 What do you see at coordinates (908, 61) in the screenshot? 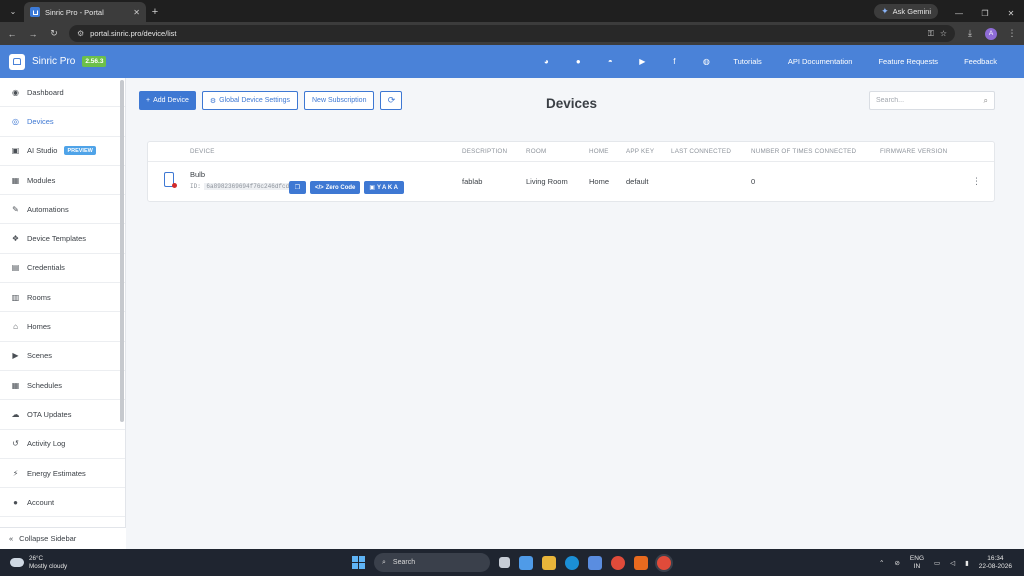
I see `link-feature-requests: Feature Requests` at bounding box center [908, 61].